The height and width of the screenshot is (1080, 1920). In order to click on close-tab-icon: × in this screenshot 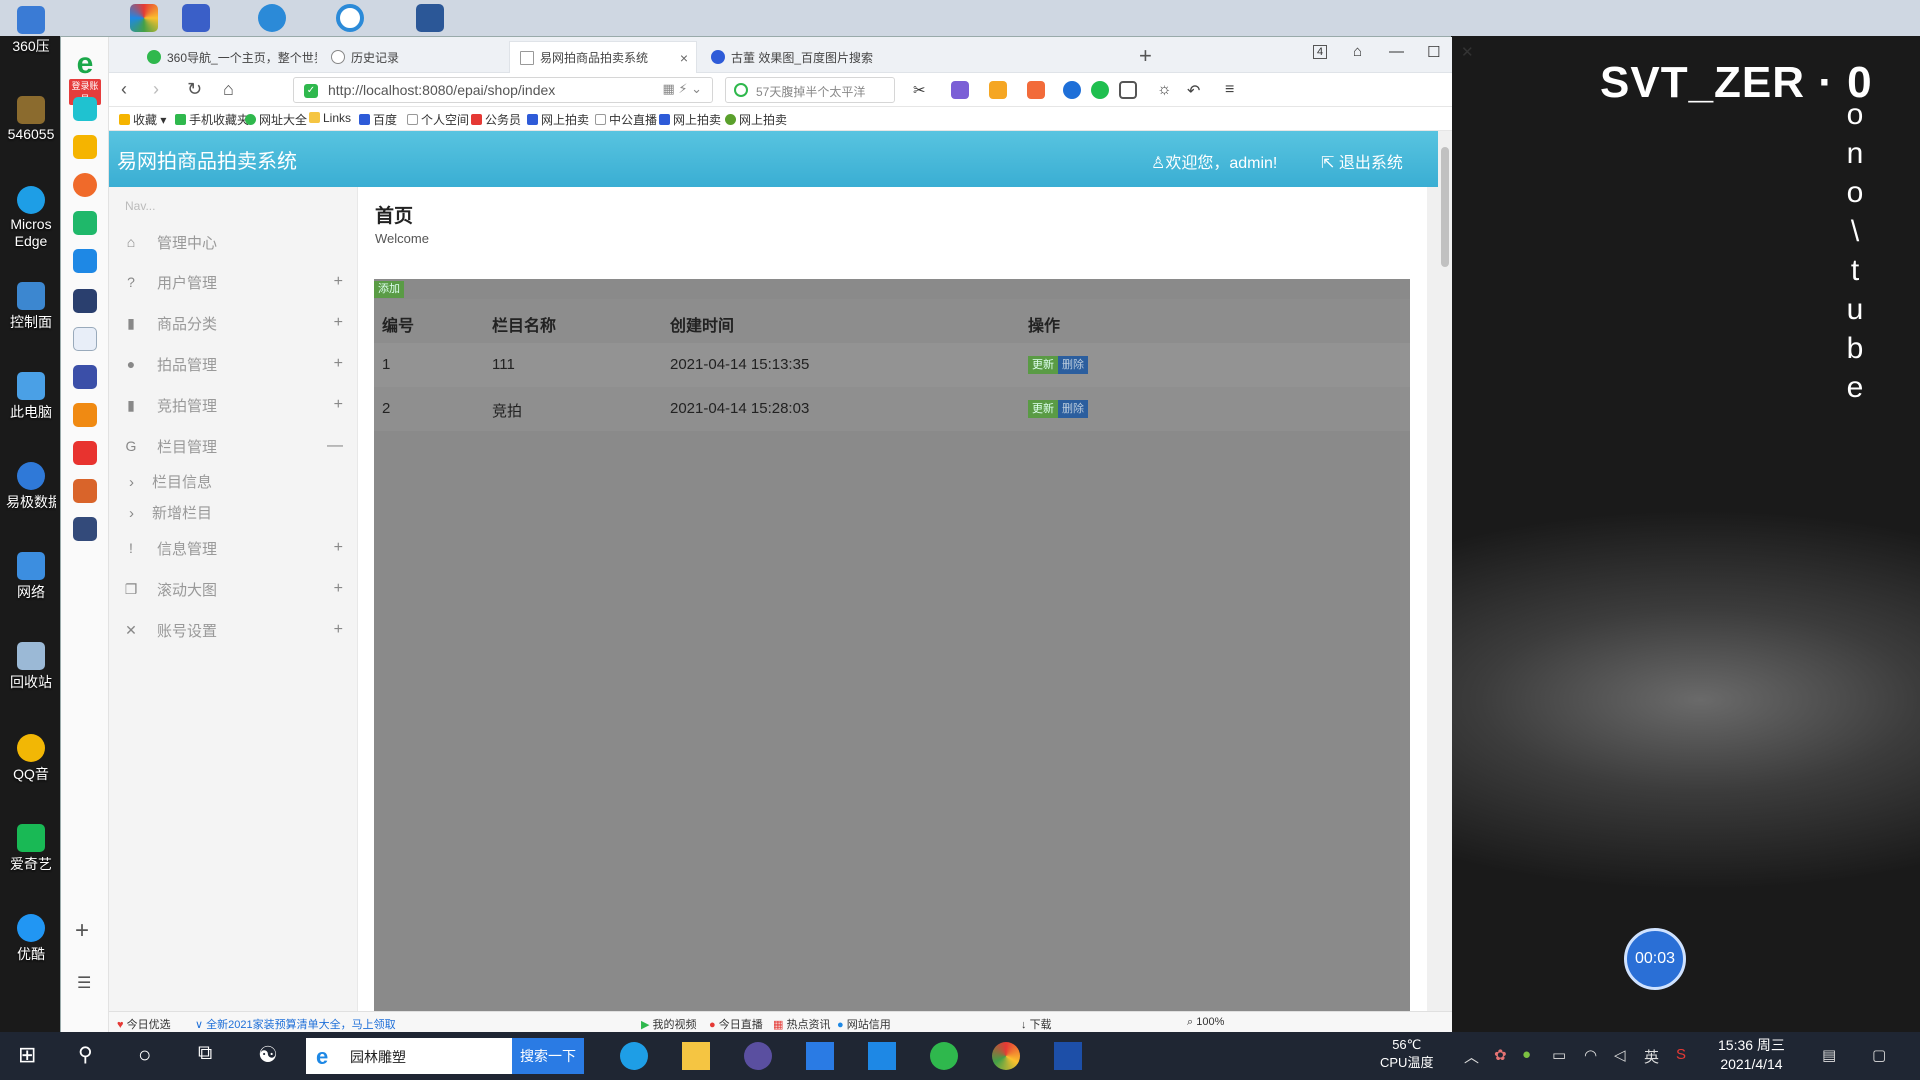, I will do `click(684, 58)`.